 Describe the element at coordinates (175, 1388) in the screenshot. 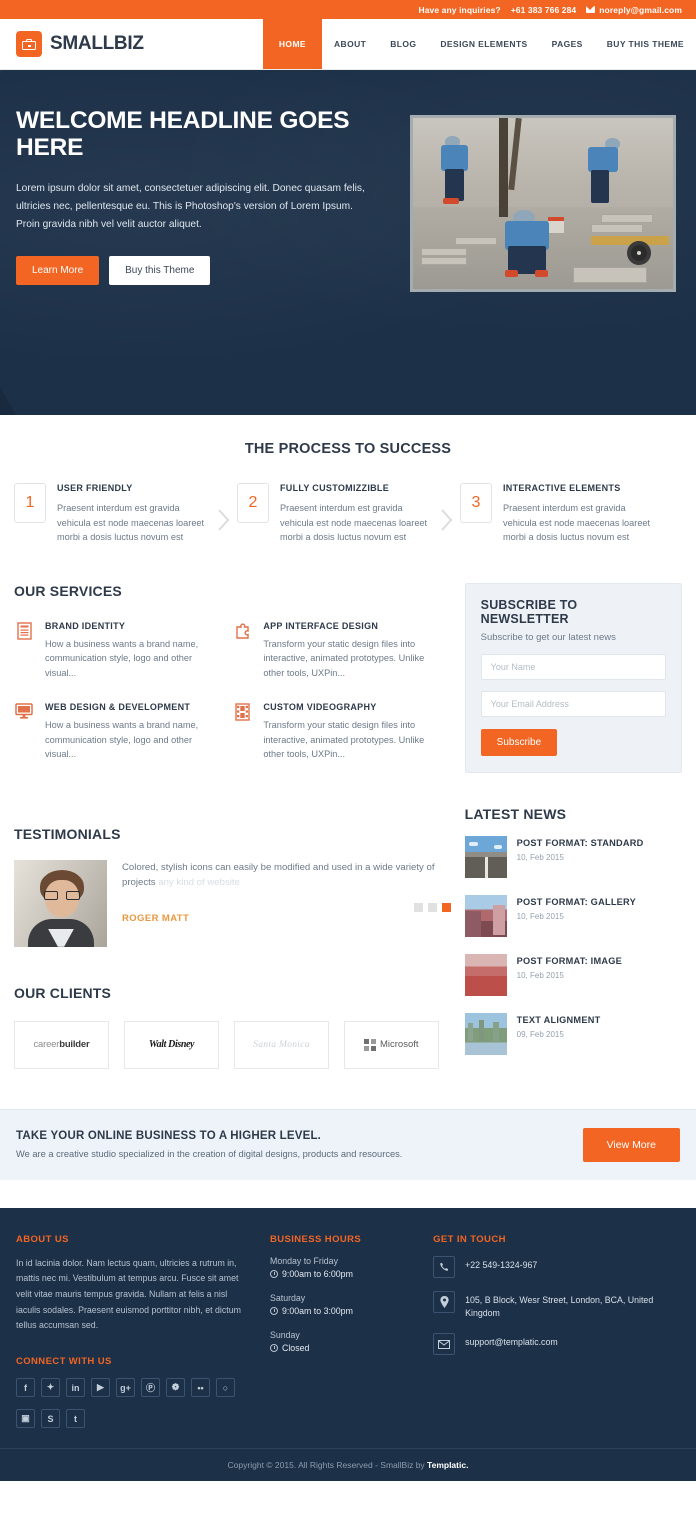

I see `dribbble-icon: ❁` at that location.